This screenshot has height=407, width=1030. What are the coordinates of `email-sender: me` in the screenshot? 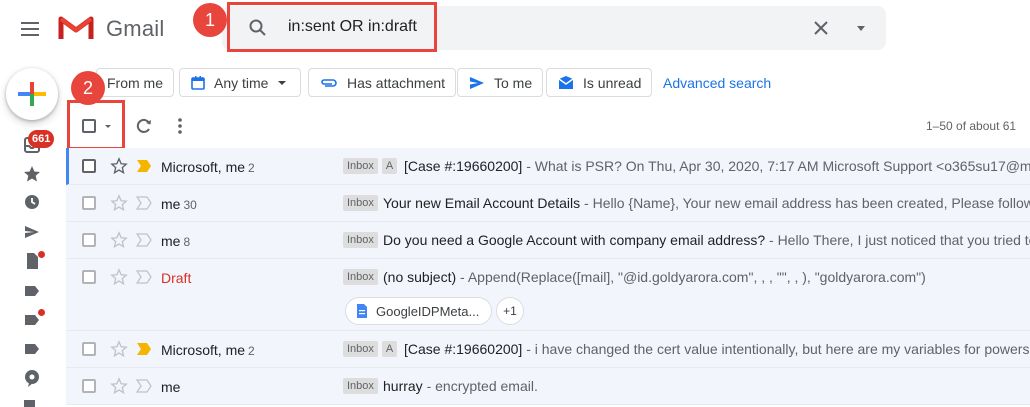 It's located at (170, 387).